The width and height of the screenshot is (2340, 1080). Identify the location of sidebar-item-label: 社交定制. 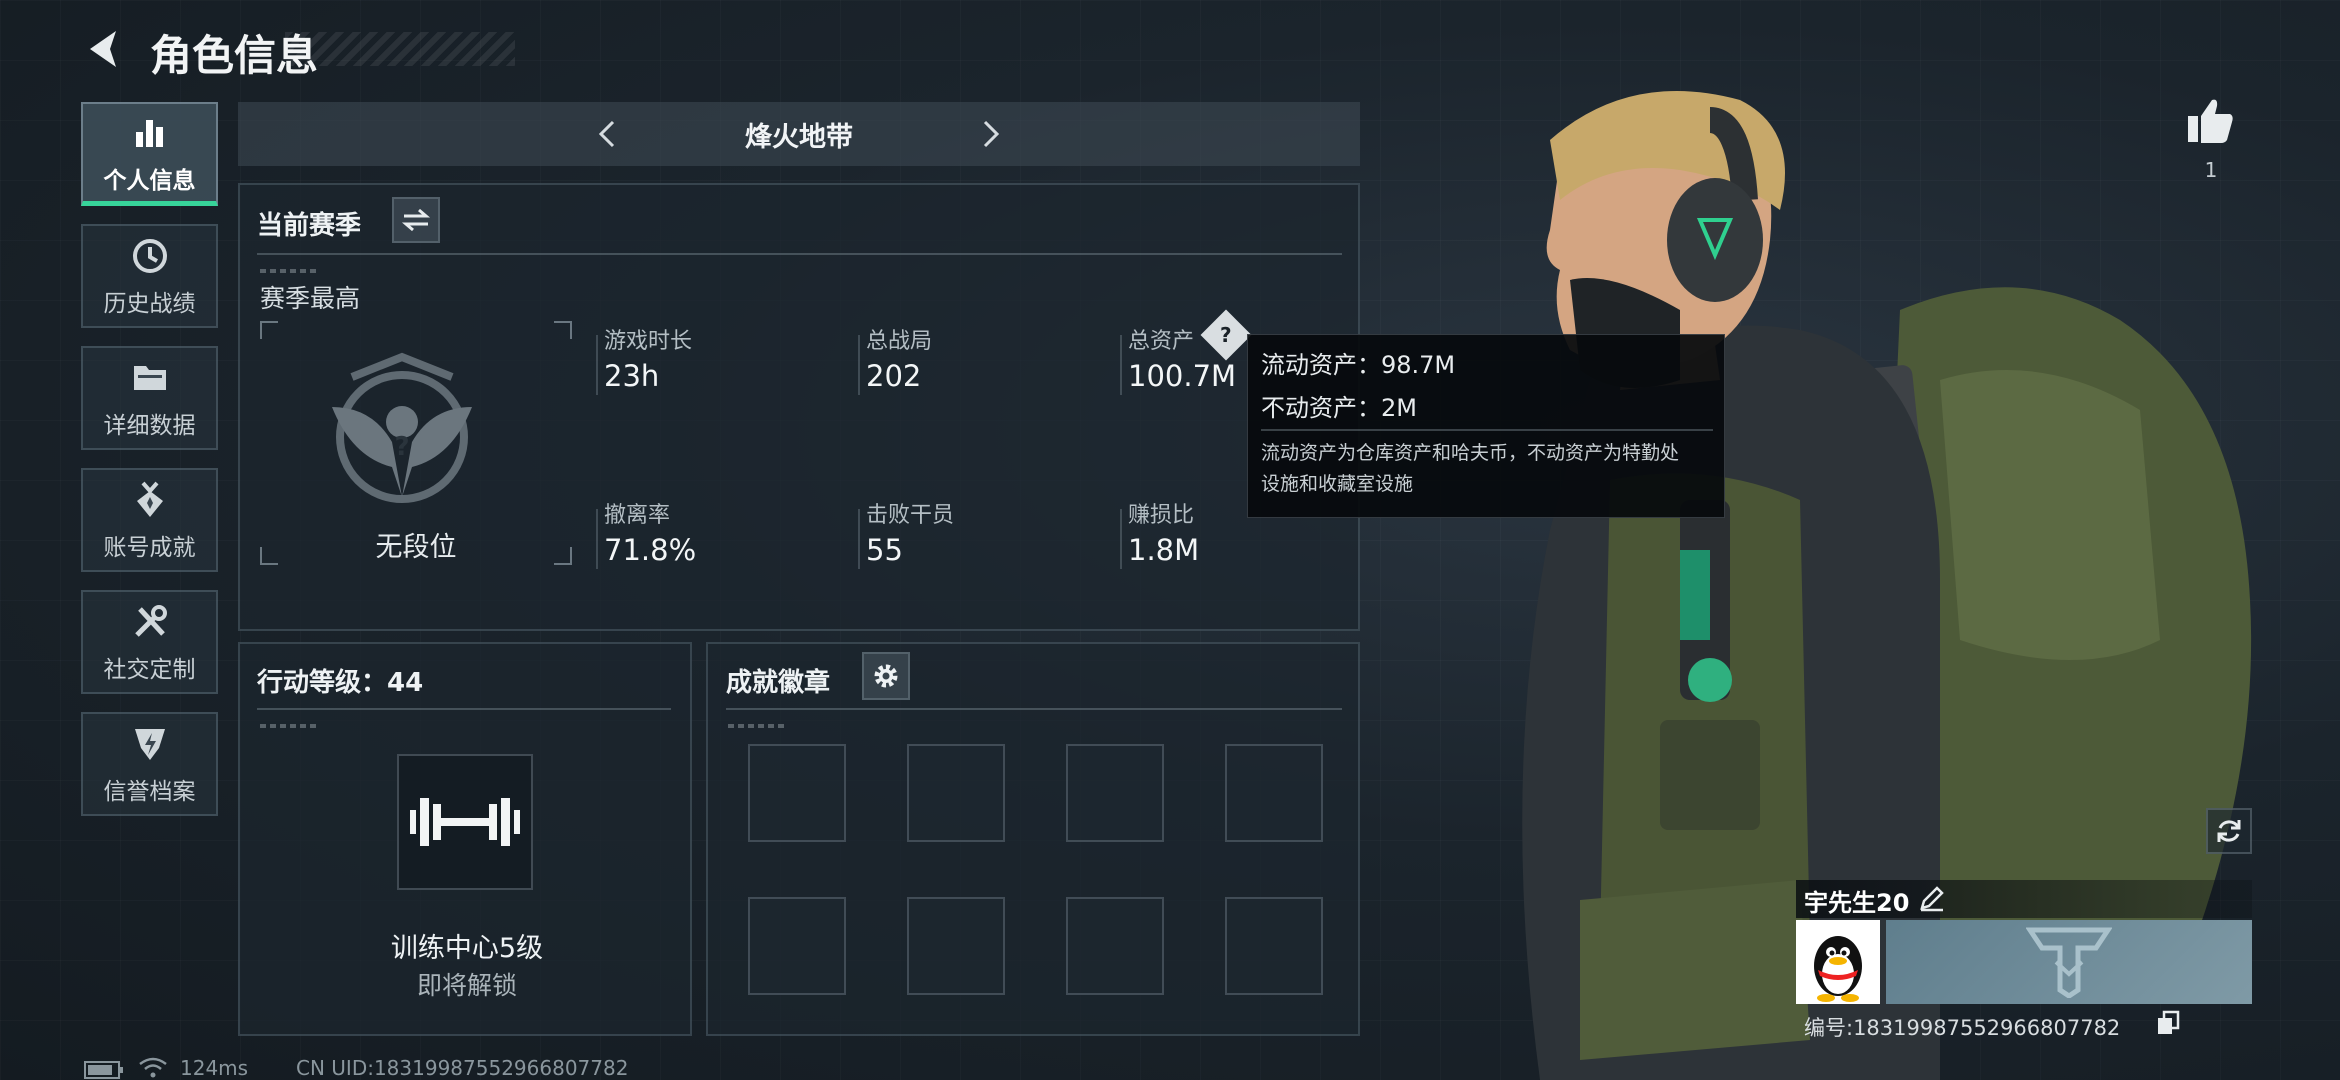
(149, 670).